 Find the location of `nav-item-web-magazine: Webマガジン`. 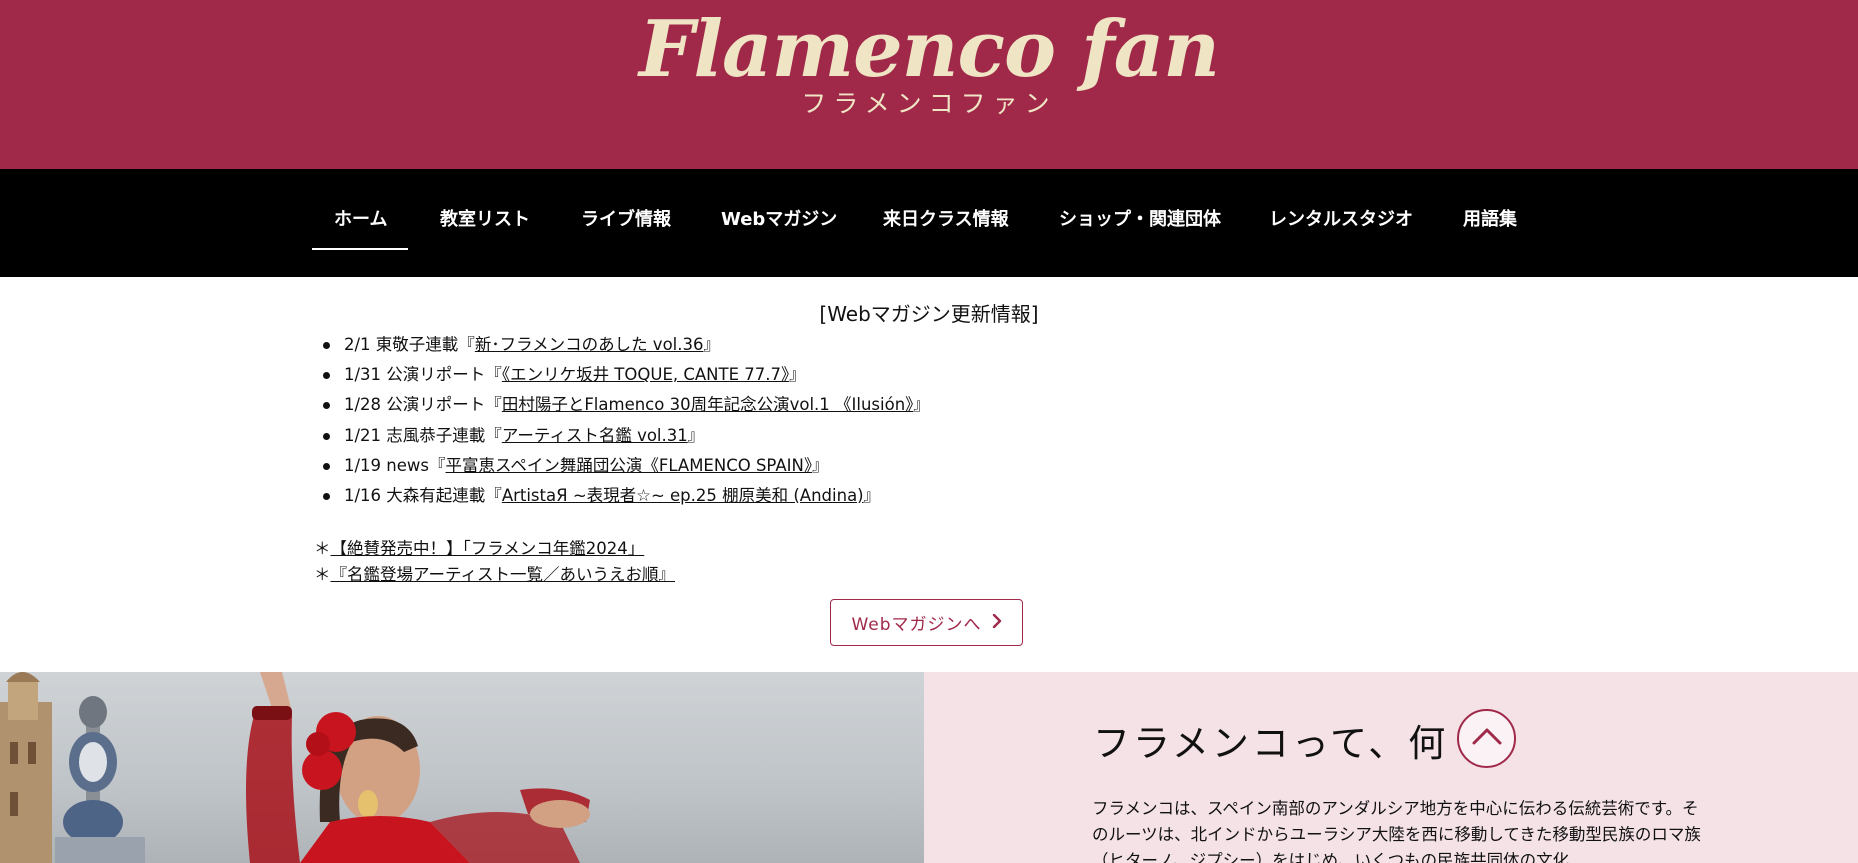

nav-item-web-magazine: Webマガジン is located at coordinates (779, 220).